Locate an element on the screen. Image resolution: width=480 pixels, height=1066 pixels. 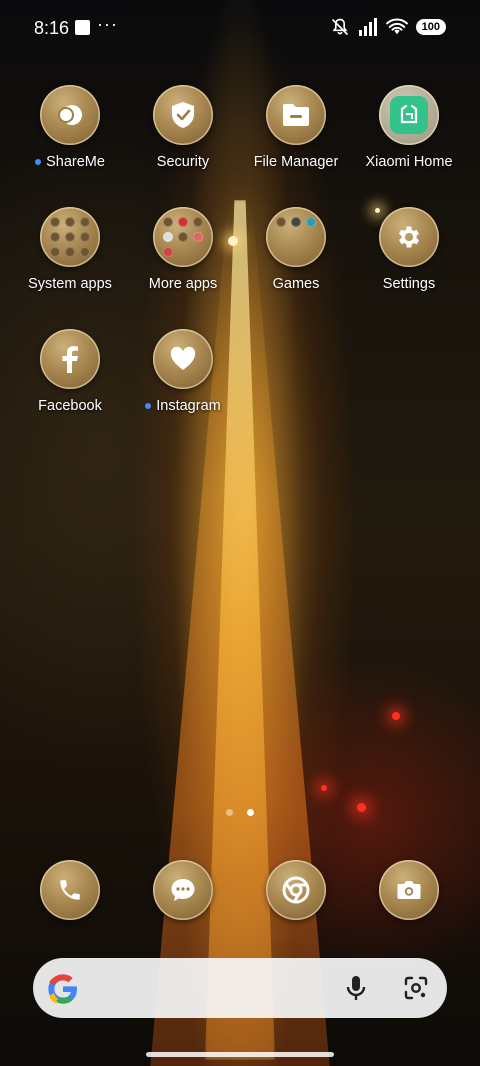
shareme-icon is located at coordinates (70, 115).